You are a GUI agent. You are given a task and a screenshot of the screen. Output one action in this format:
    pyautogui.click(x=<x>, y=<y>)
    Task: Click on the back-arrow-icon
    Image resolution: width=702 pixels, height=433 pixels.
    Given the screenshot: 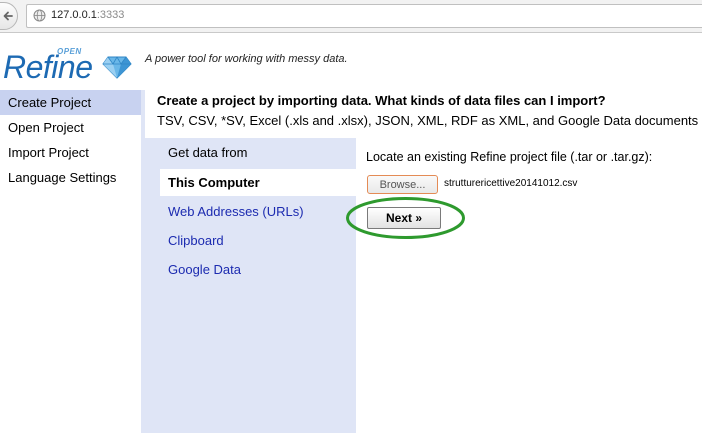 What is the action you would take?
    pyautogui.click(x=8, y=16)
    